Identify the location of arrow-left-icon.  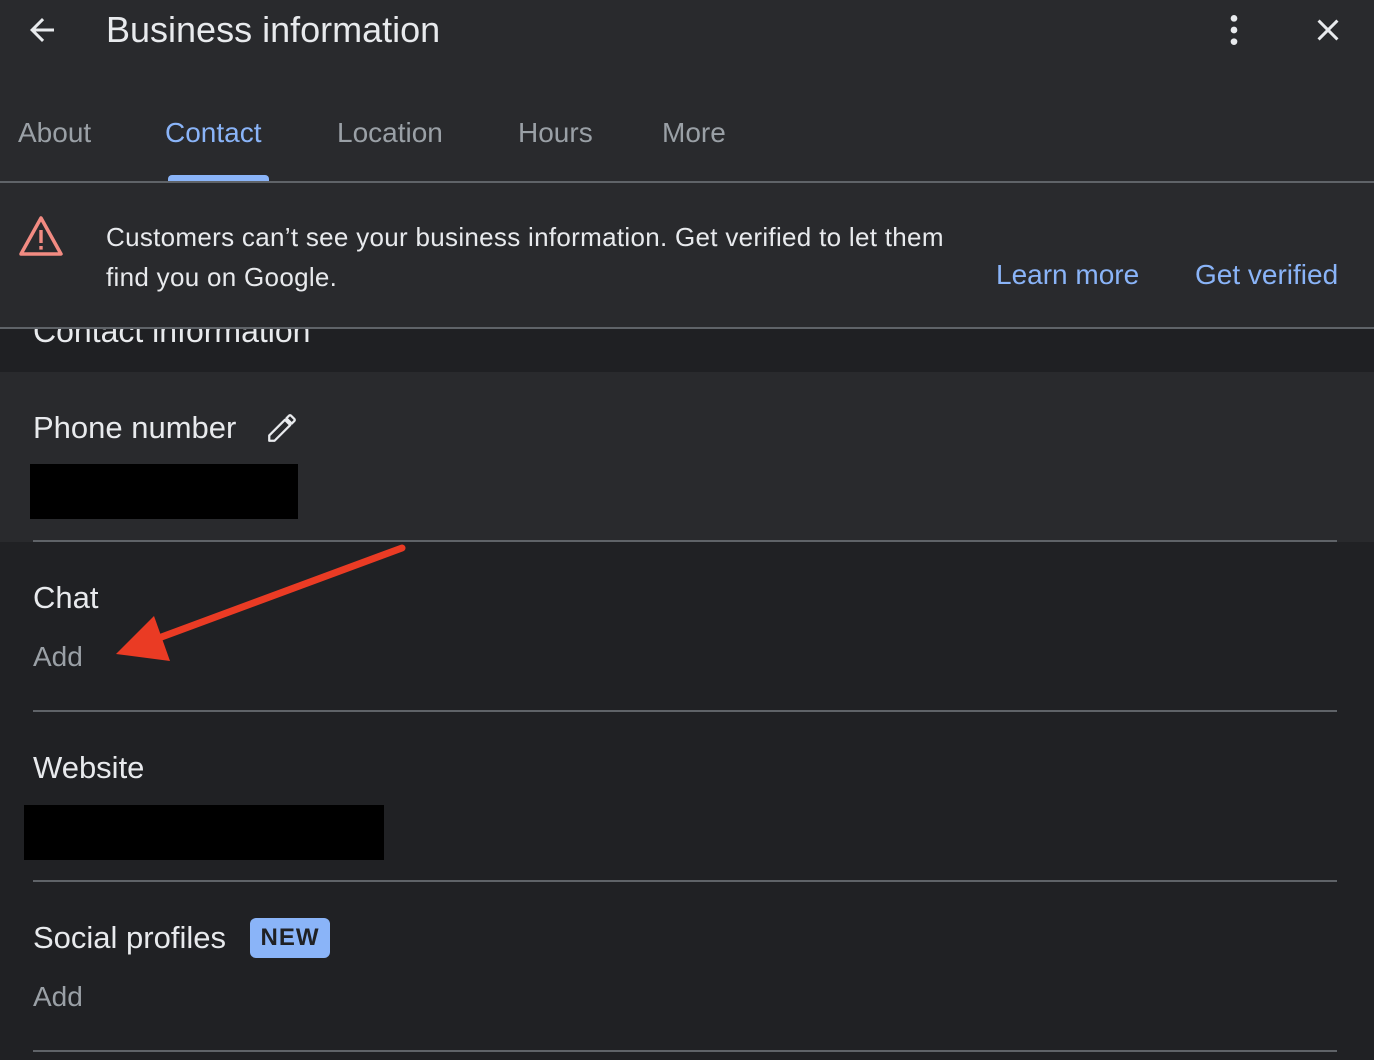
(42, 30).